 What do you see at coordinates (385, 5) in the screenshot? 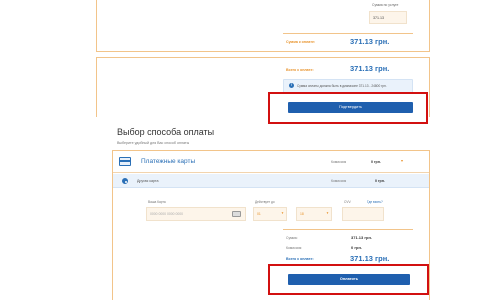
I see `service-sum-label: Сумма по услуге` at bounding box center [385, 5].